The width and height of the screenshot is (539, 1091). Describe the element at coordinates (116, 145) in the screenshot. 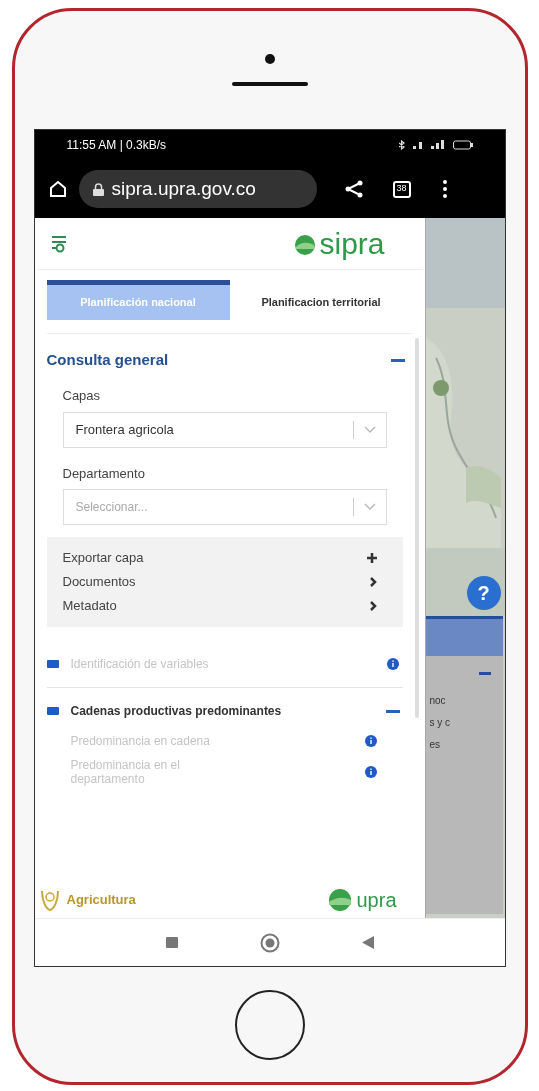

I see `status-time: 11:55 AM | 0.3kB/s` at that location.